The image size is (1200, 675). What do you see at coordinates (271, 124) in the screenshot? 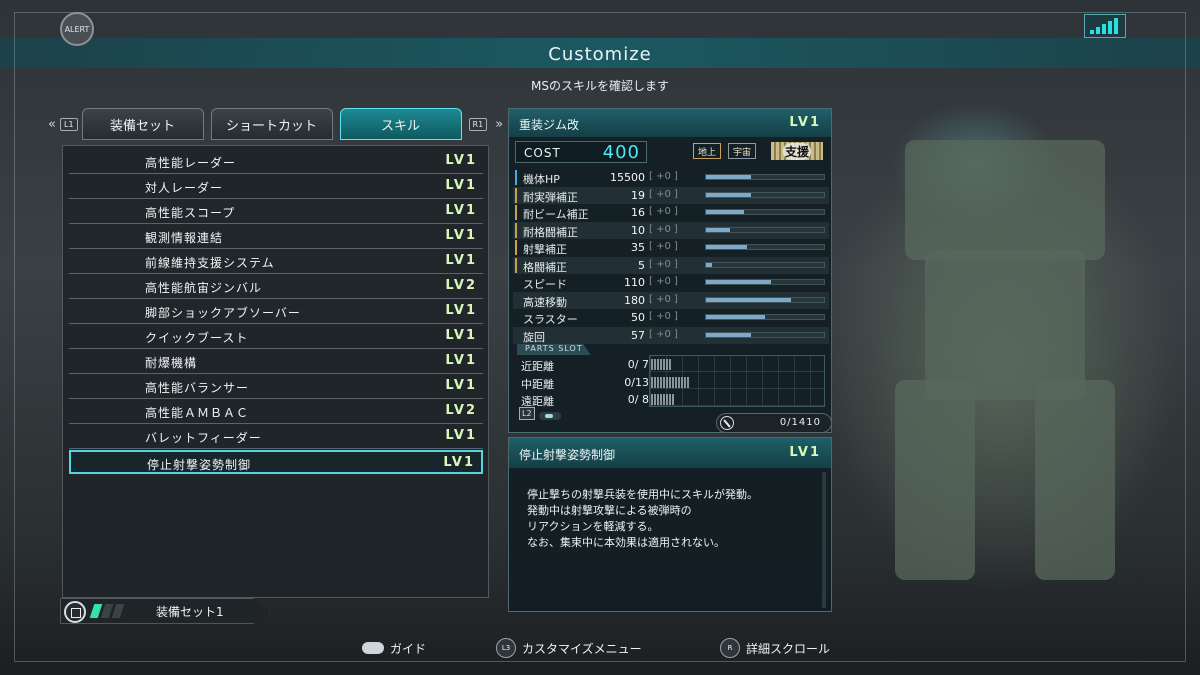
I see `tab-shortcut: ショートカット` at bounding box center [271, 124].